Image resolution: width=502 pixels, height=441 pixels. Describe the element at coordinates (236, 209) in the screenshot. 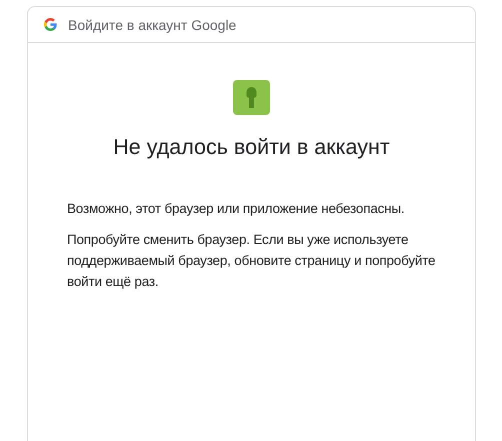

I see `message-paragraph: Возможно, этот браузер или приложение небезопасны.` at that location.